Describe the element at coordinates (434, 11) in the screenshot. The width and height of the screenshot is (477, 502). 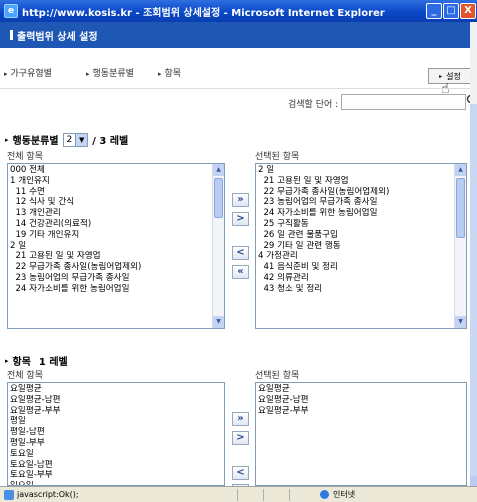
I see `minimize-button: _` at that location.